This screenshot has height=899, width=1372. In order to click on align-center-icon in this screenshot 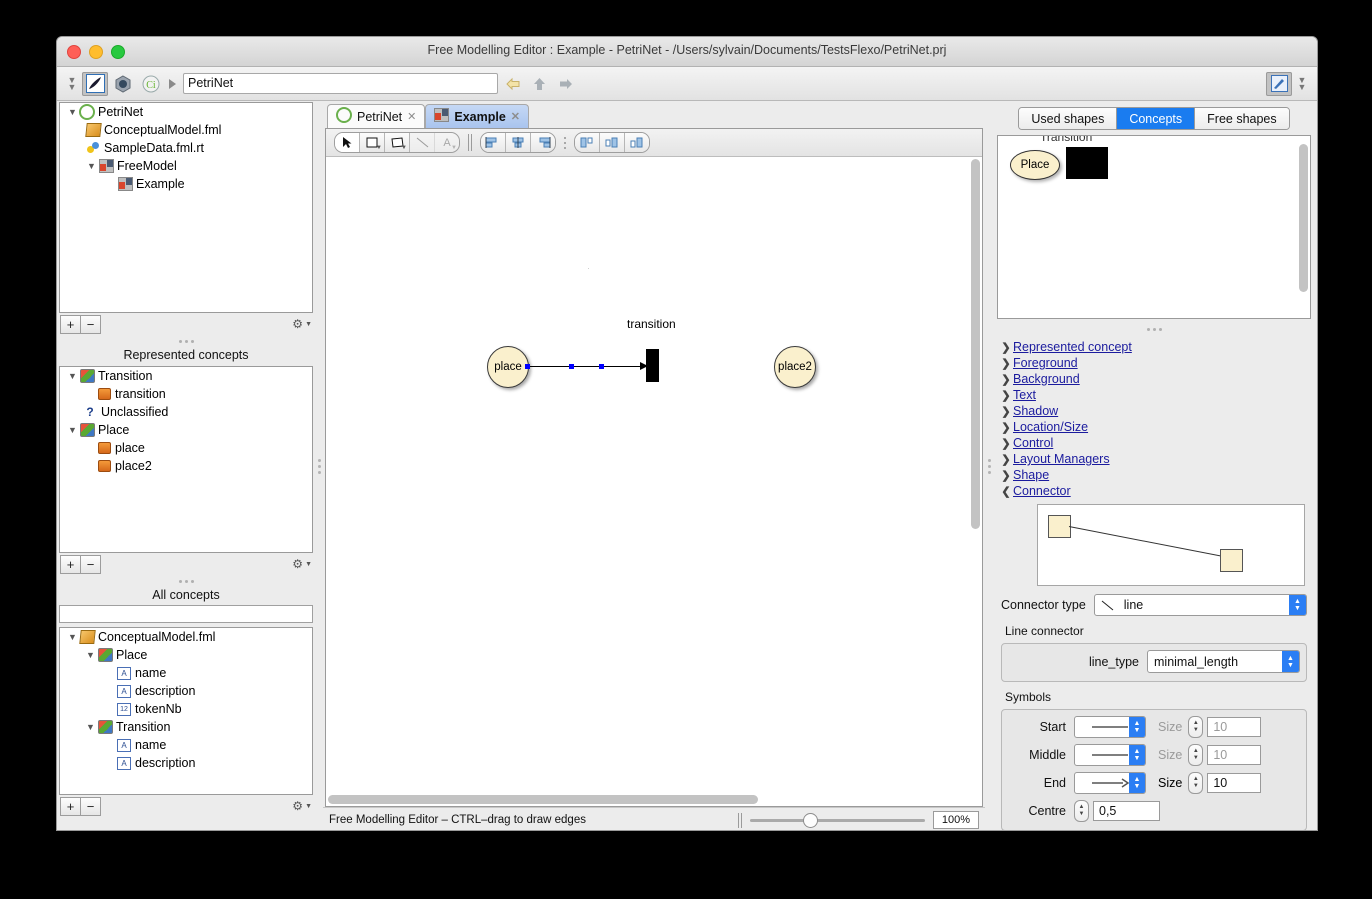, I will do `click(518, 142)`.